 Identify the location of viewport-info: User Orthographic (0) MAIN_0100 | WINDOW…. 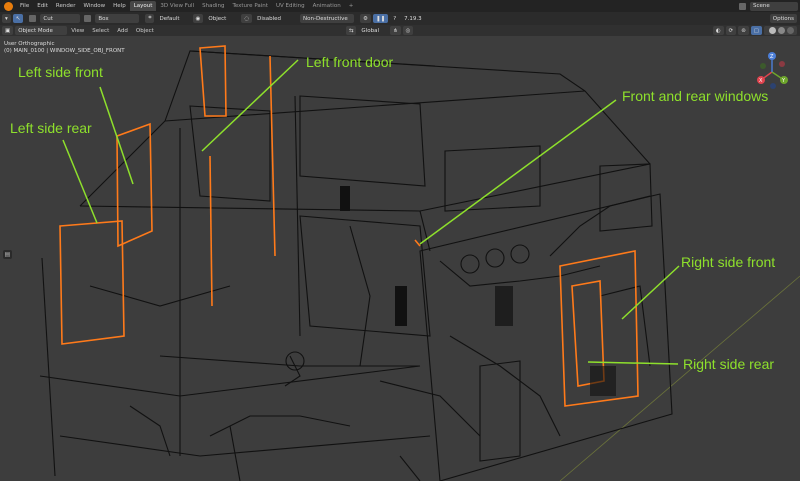
(64, 48).